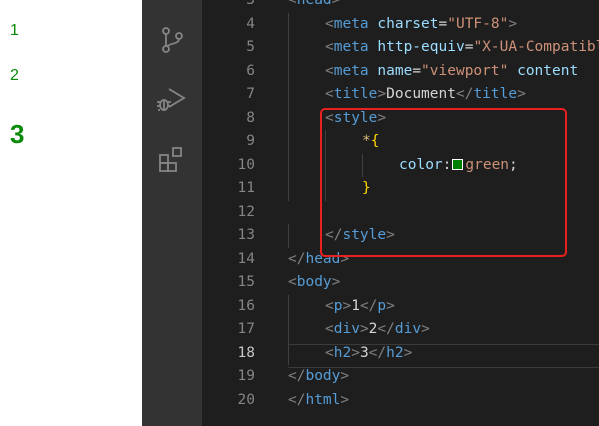  I want to click on line-number: 11, so click(246, 188).